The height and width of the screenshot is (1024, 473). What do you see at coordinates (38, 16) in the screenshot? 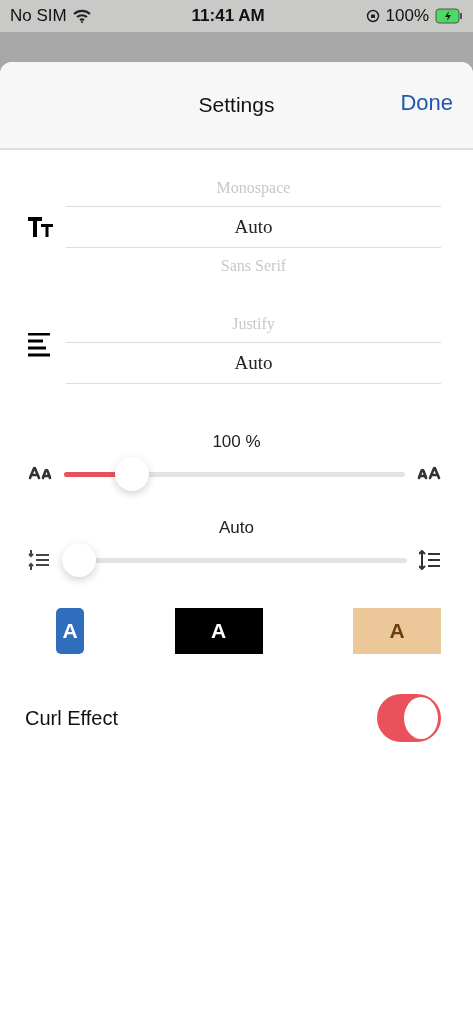
I see `carrier-label: No SIM` at bounding box center [38, 16].